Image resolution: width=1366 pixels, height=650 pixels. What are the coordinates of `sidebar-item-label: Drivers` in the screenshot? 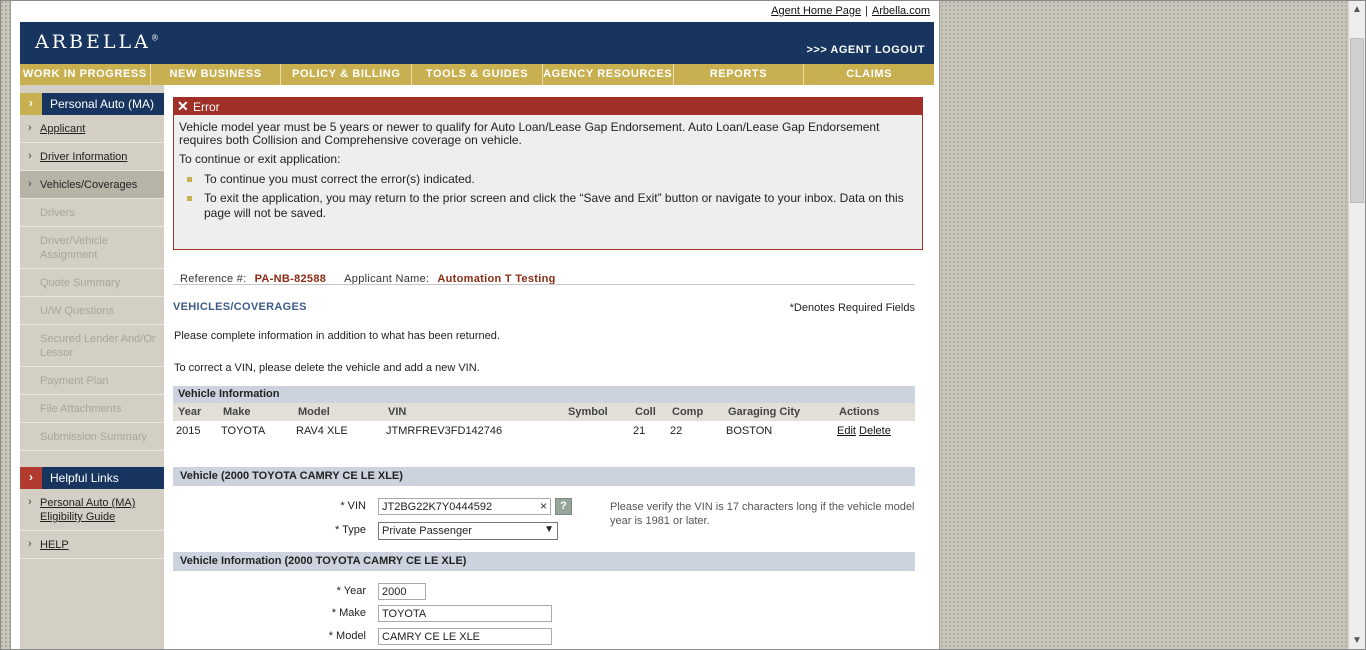 It's located at (57, 213).